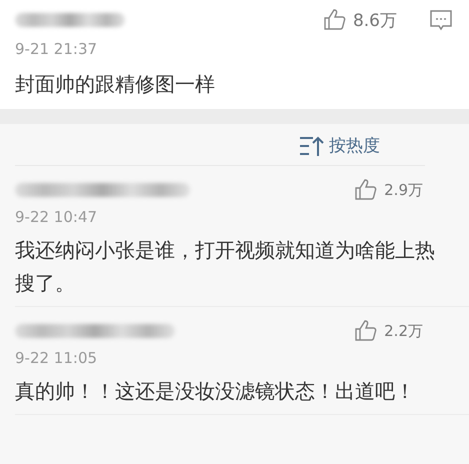  What do you see at coordinates (56, 217) in the screenshot?
I see `comment-time: 9-22 10:47` at bounding box center [56, 217].